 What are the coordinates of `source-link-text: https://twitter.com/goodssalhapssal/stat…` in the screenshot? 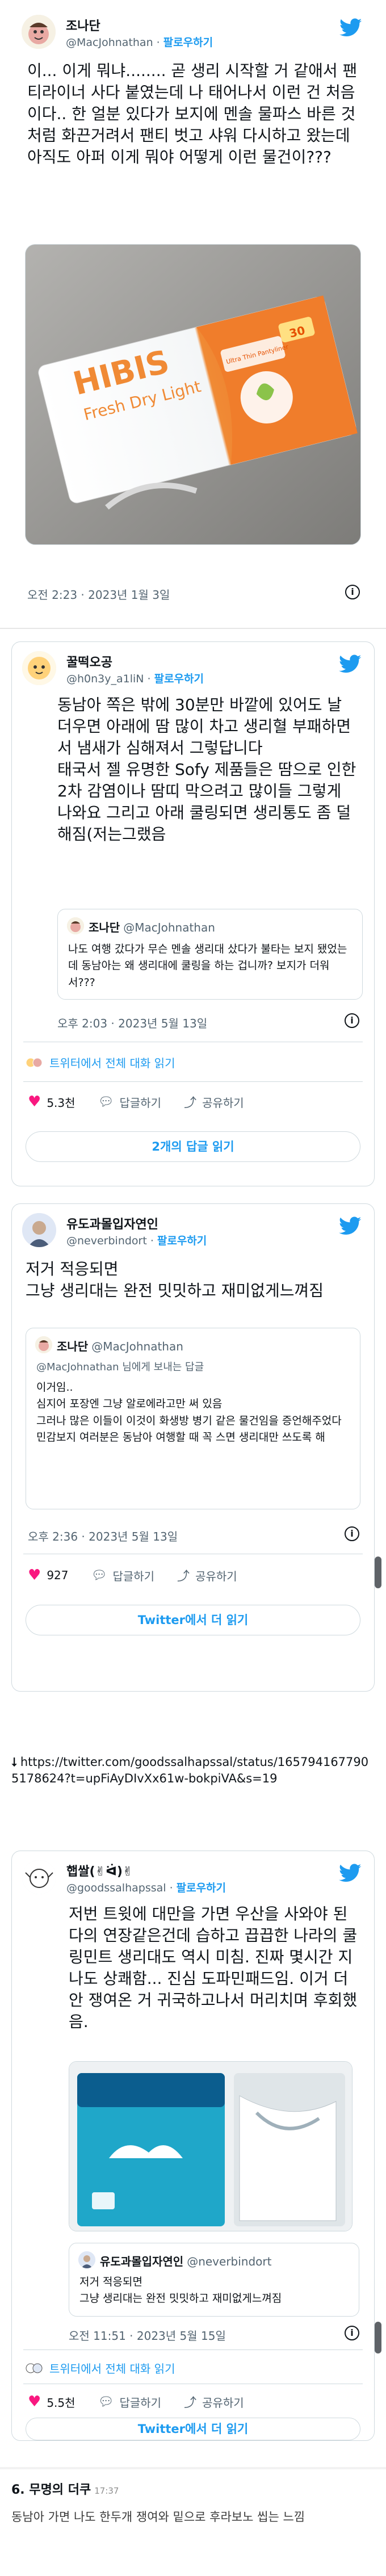 It's located at (189, 1770).